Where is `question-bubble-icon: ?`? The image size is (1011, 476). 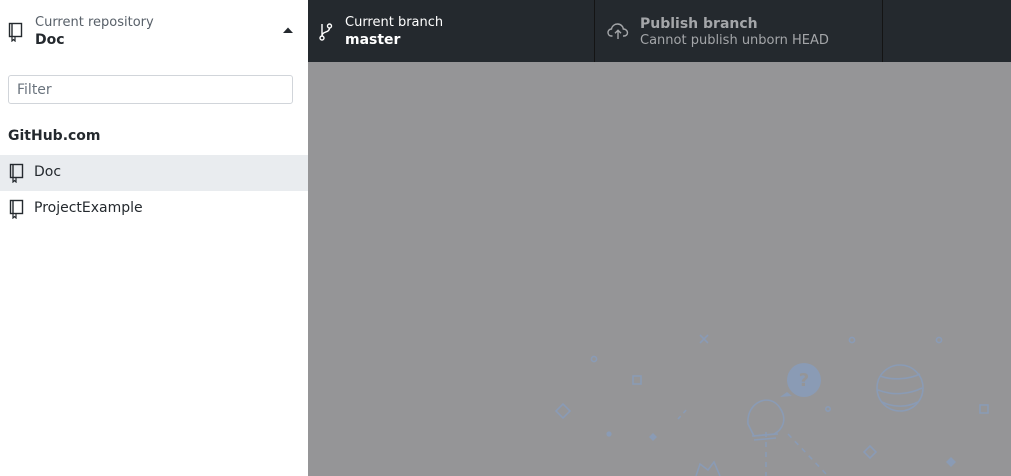 question-bubble-icon: ? is located at coordinates (800, 380).